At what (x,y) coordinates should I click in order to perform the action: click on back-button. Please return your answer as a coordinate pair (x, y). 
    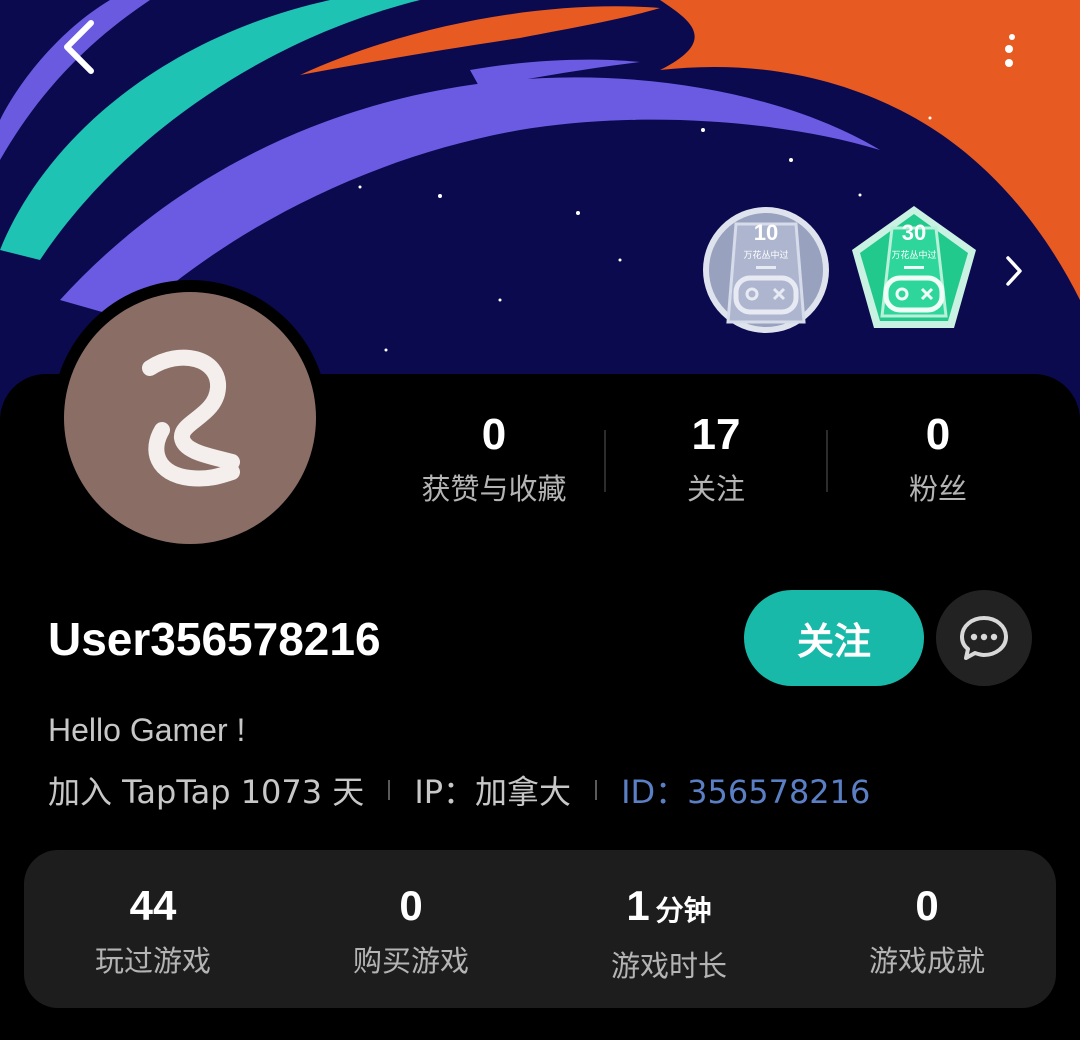
    Looking at the image, I should click on (79, 47).